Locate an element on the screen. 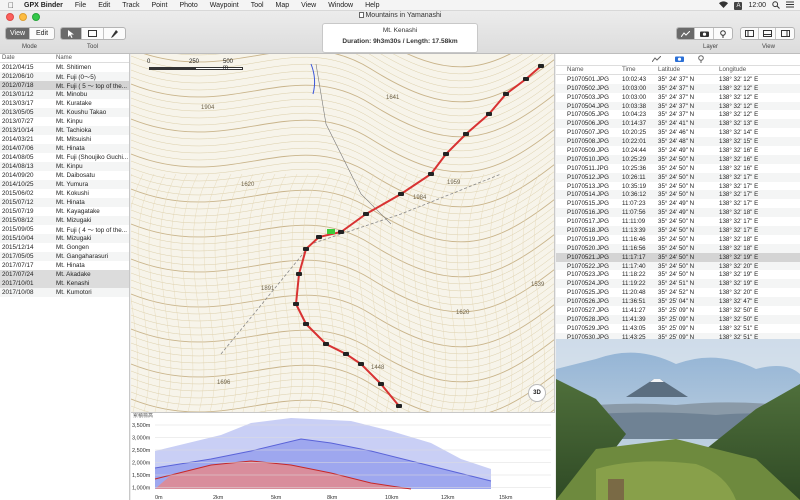  toggle-bottom-panel-button is located at coordinates (768, 33).